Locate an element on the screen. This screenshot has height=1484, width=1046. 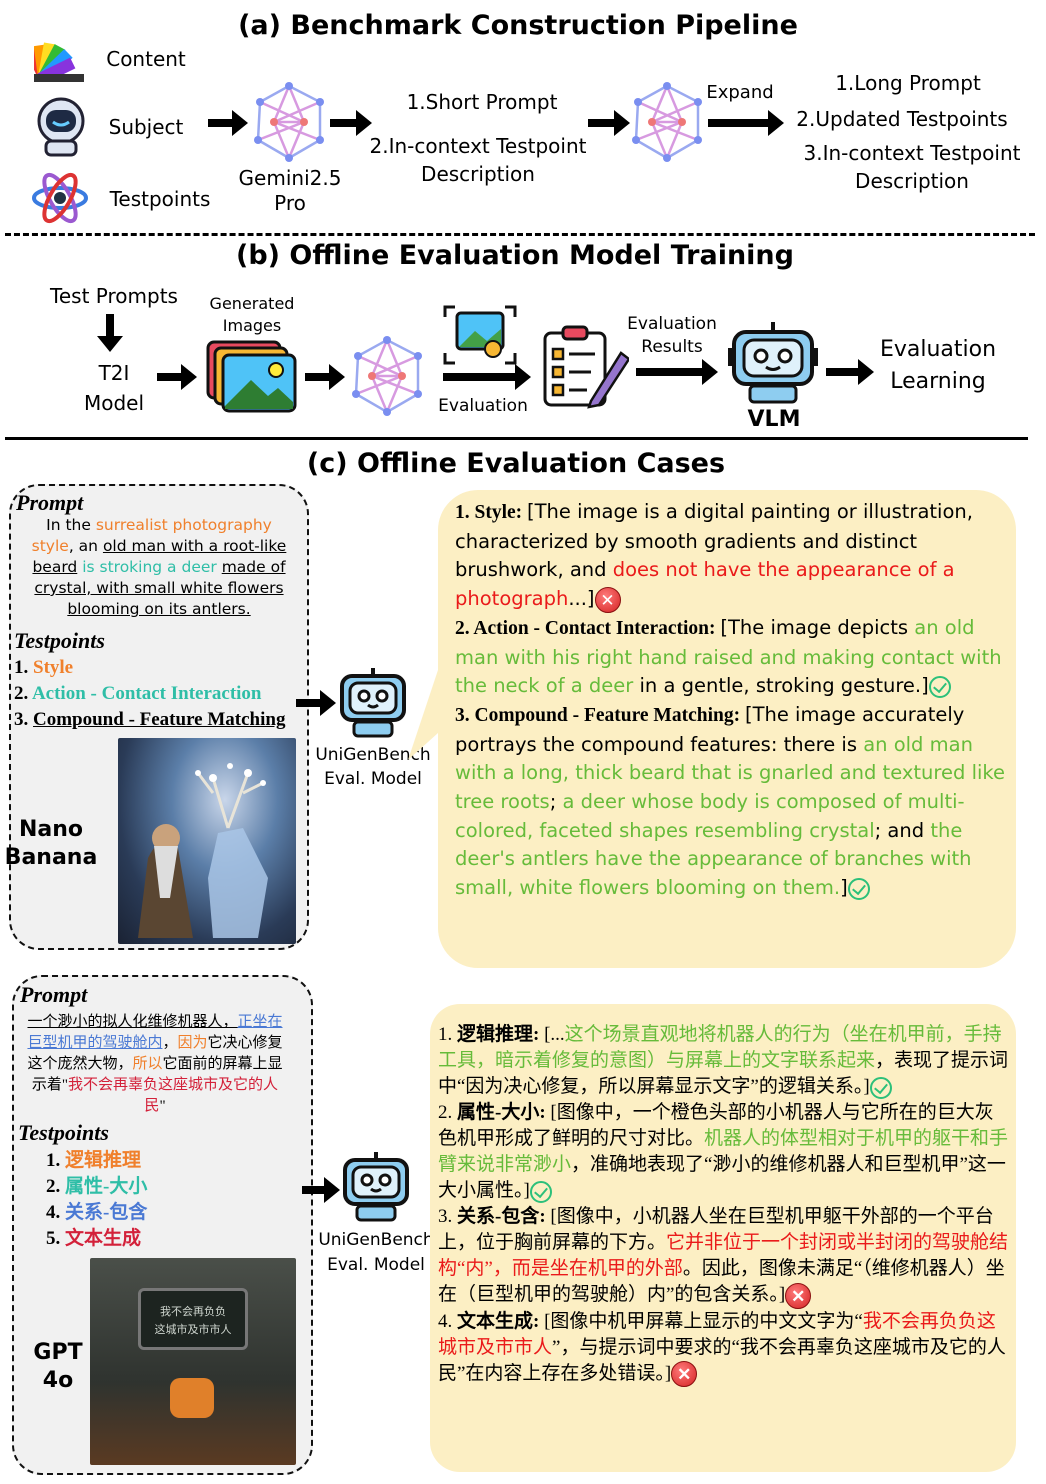
text-segment: blooming on its antlers. is located at coordinates (159, 609).